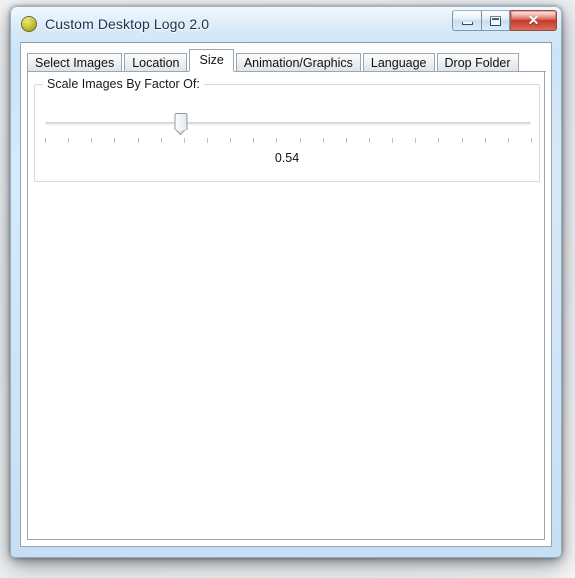 Image resolution: width=575 pixels, height=578 pixels. What do you see at coordinates (288, 123) in the screenshot?
I see `slider-track` at bounding box center [288, 123].